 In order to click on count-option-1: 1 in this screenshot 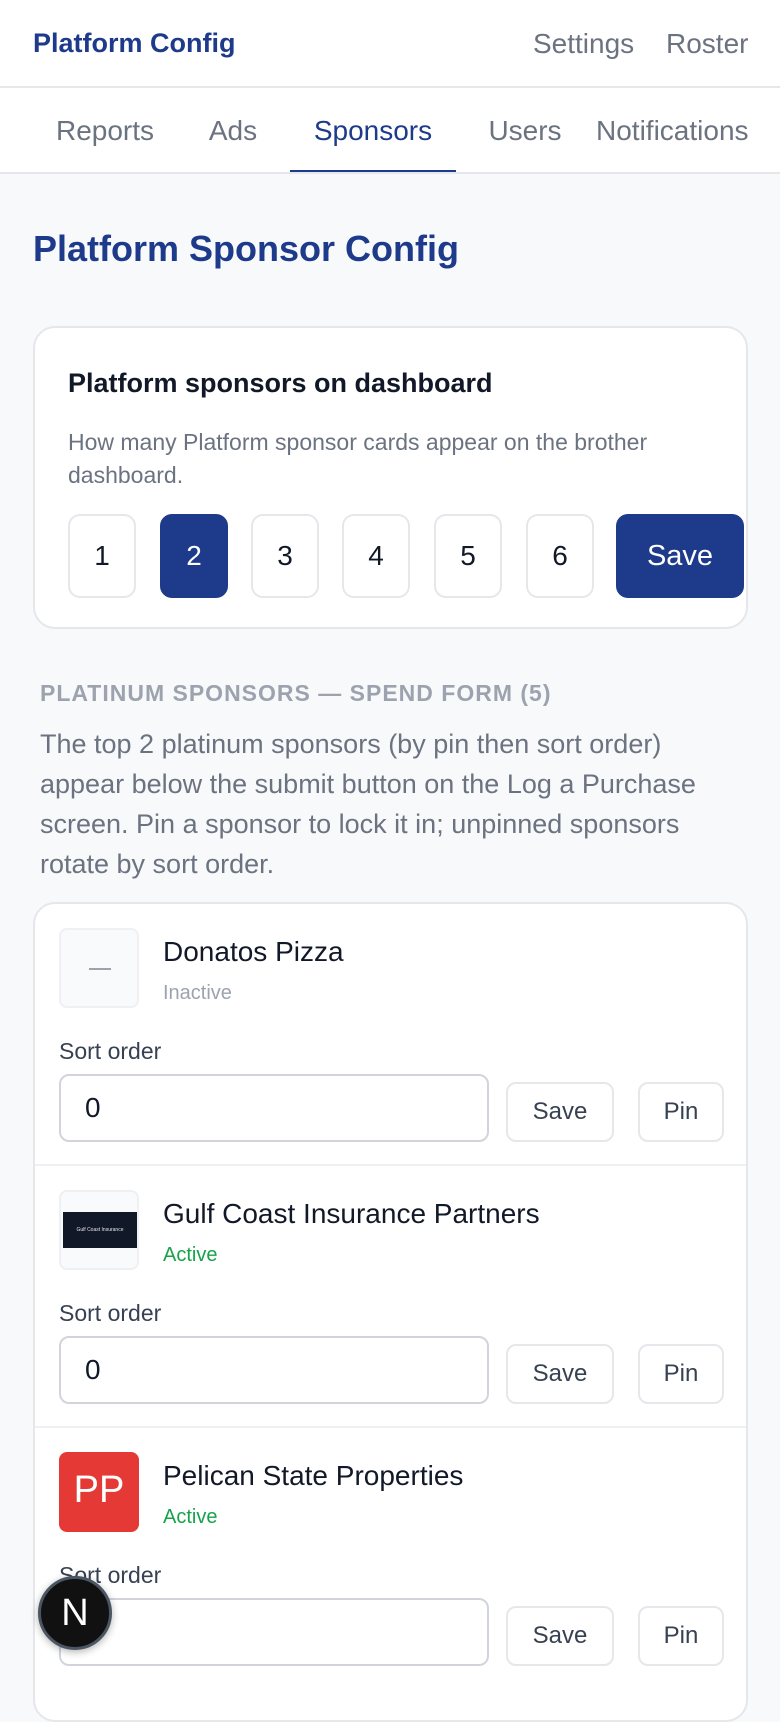, I will do `click(102, 556)`.